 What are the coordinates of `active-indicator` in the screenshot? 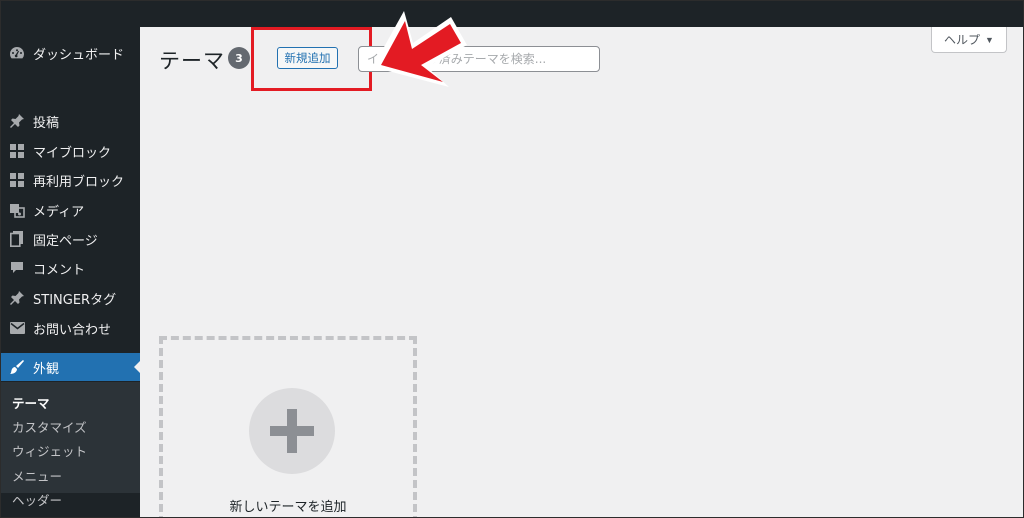 It's located at (137, 367).